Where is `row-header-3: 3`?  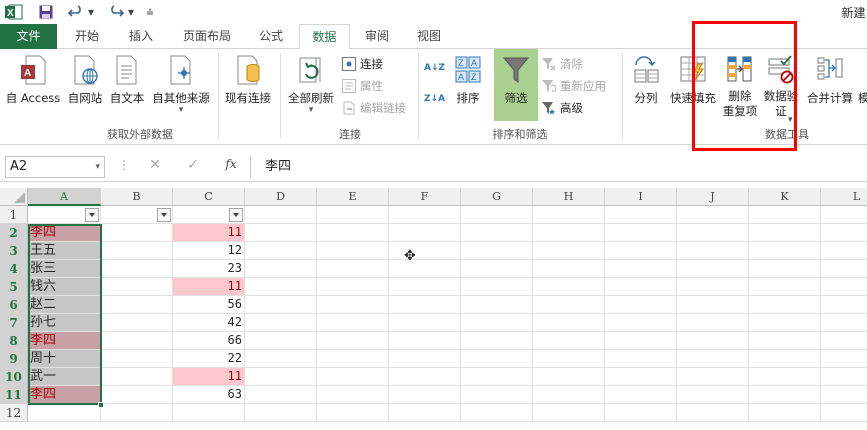 row-header-3: 3 is located at coordinates (14, 251).